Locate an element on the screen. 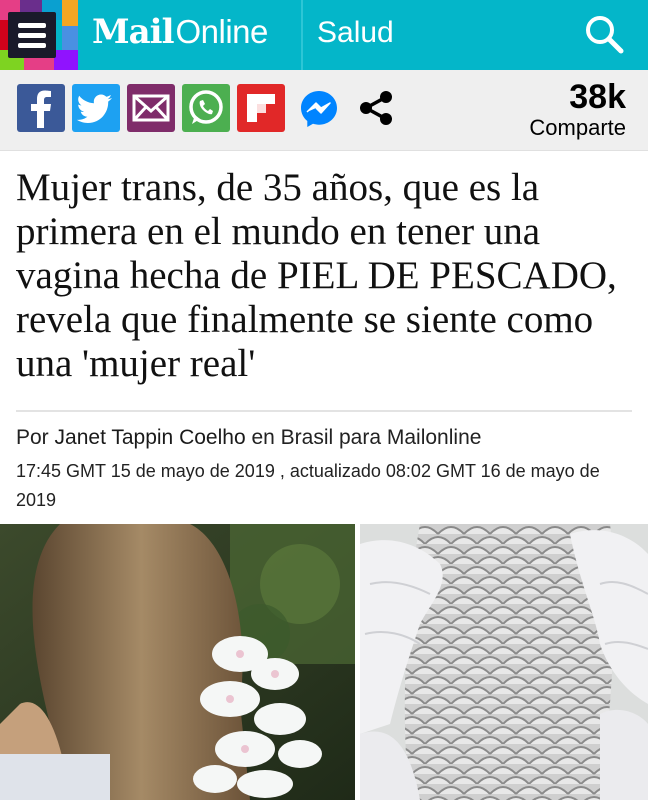 Image resolution: width=648 pixels, height=800 pixels. facebook-share-button is located at coordinates (41, 108).